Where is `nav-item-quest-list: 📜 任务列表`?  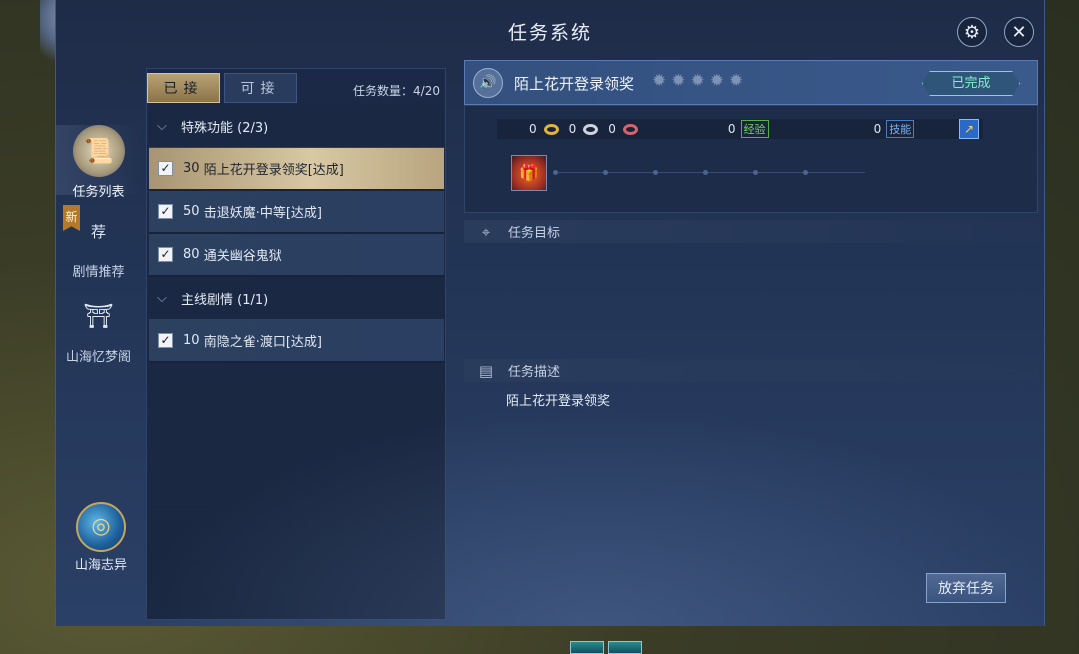 nav-item-quest-list: 📜 任务列表 is located at coordinates (98, 162).